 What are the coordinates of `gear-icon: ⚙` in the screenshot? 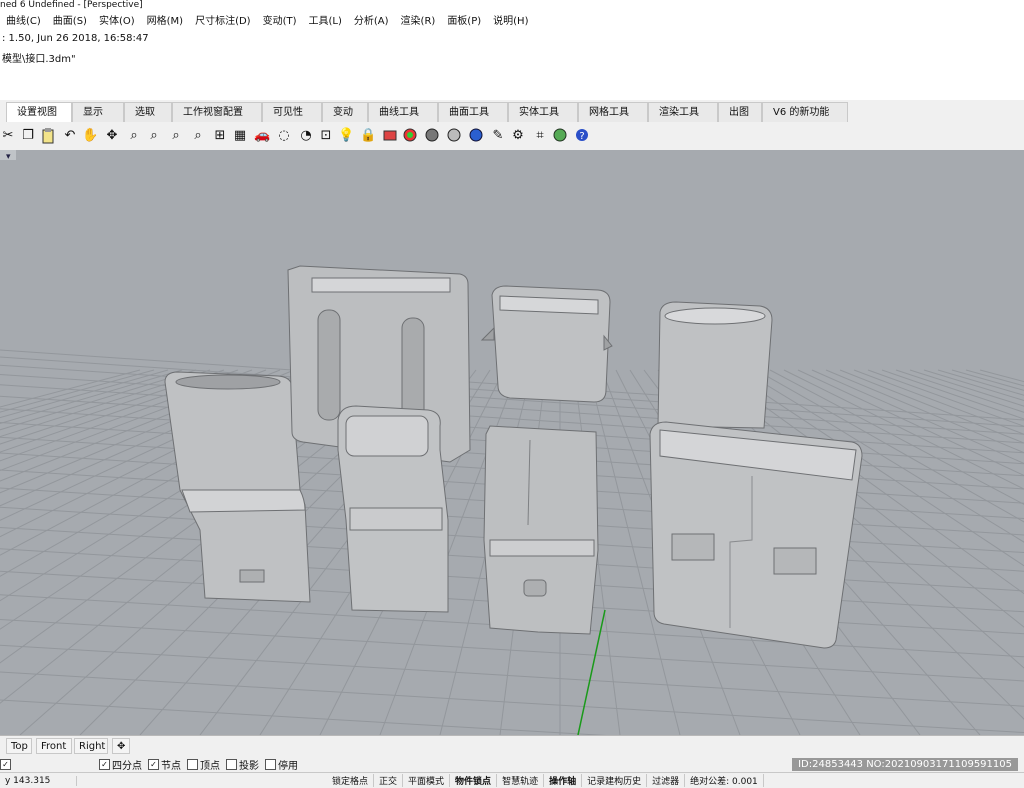 It's located at (518, 136).